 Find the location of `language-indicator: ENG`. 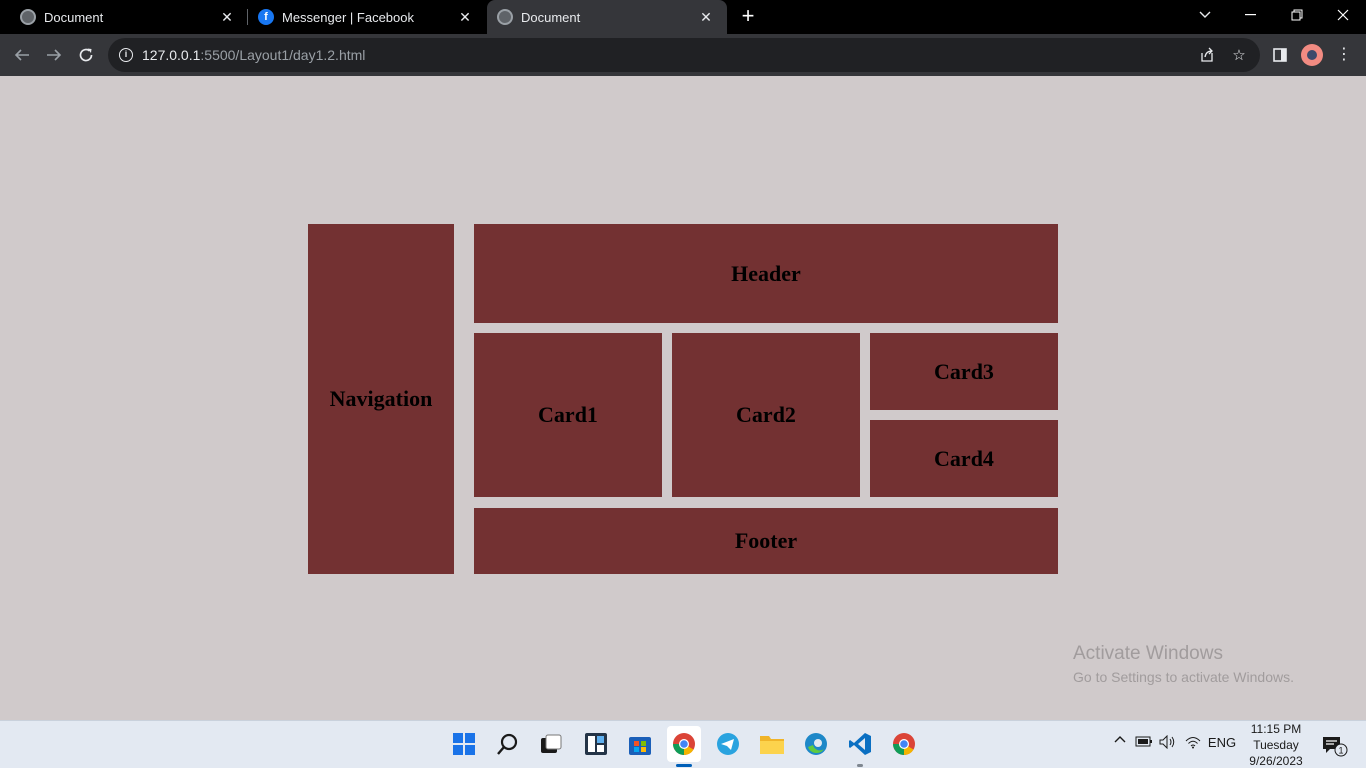

language-indicator: ENG is located at coordinates (1222, 742).